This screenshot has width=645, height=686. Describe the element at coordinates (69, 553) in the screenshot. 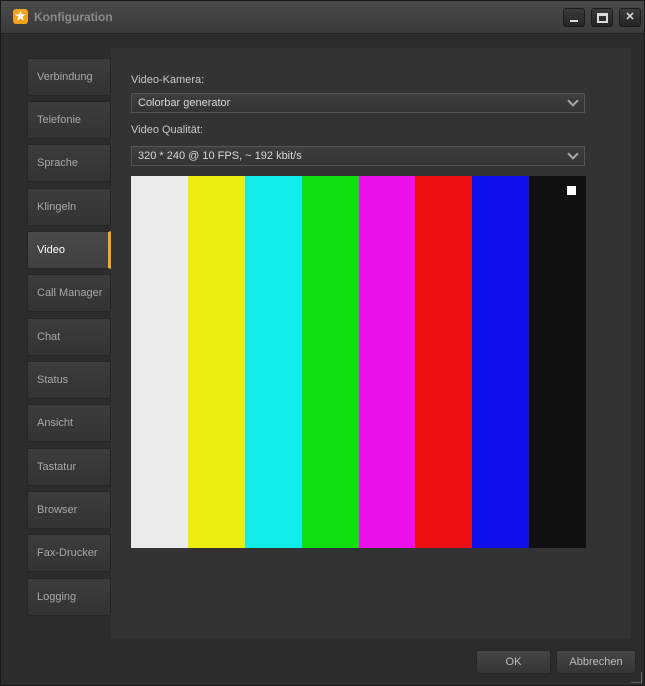

I see `sidebar-item-fax-drucker: Fax-Drucker` at that location.